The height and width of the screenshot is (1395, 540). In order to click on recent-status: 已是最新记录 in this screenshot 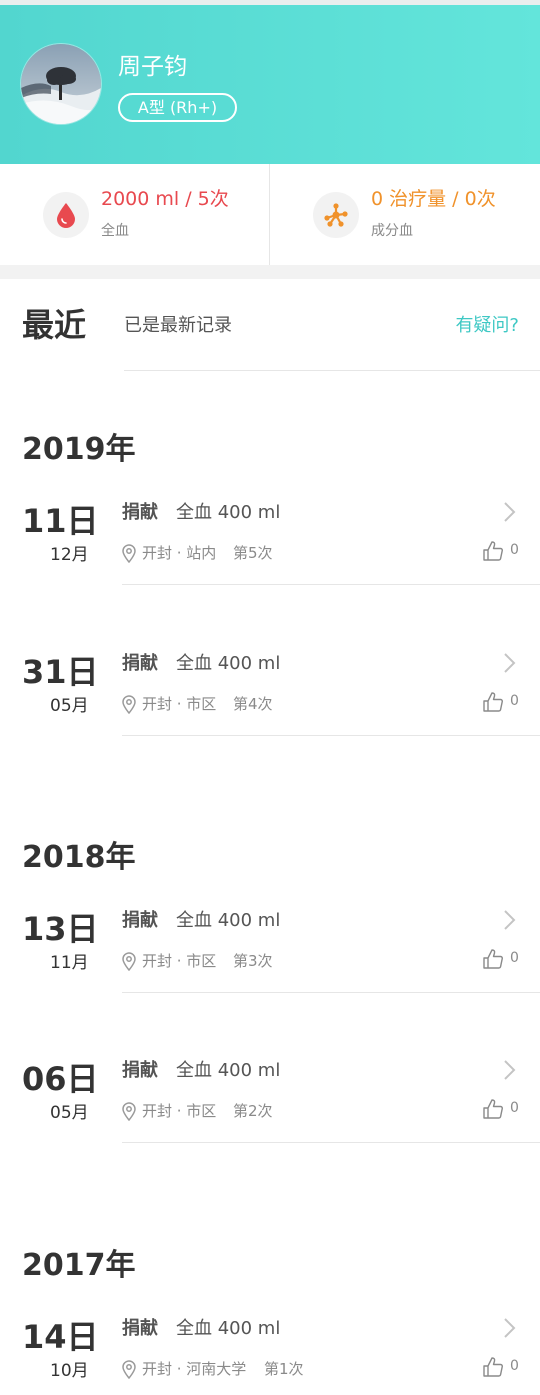, I will do `click(178, 325)`.